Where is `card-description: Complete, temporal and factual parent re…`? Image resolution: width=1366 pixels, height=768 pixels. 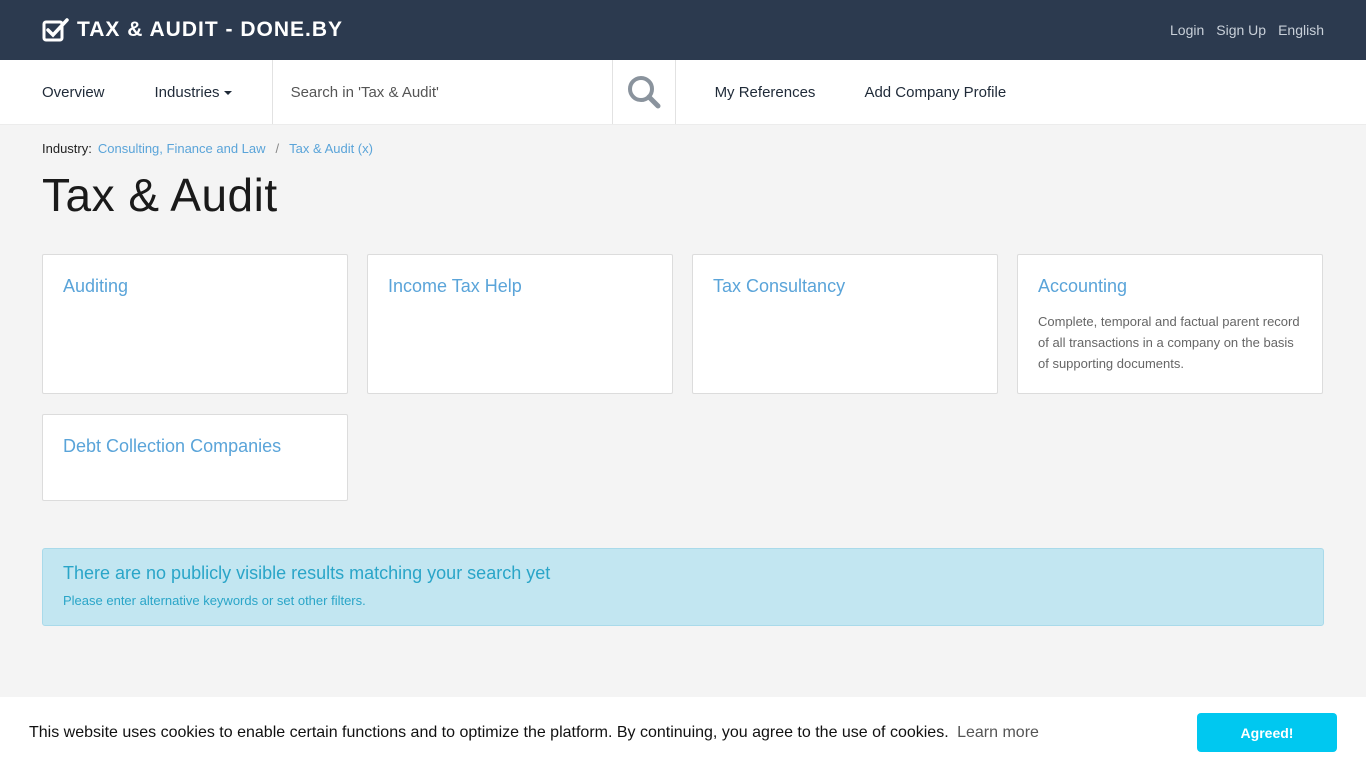
card-description: Complete, temporal and factual parent re… is located at coordinates (1169, 342).